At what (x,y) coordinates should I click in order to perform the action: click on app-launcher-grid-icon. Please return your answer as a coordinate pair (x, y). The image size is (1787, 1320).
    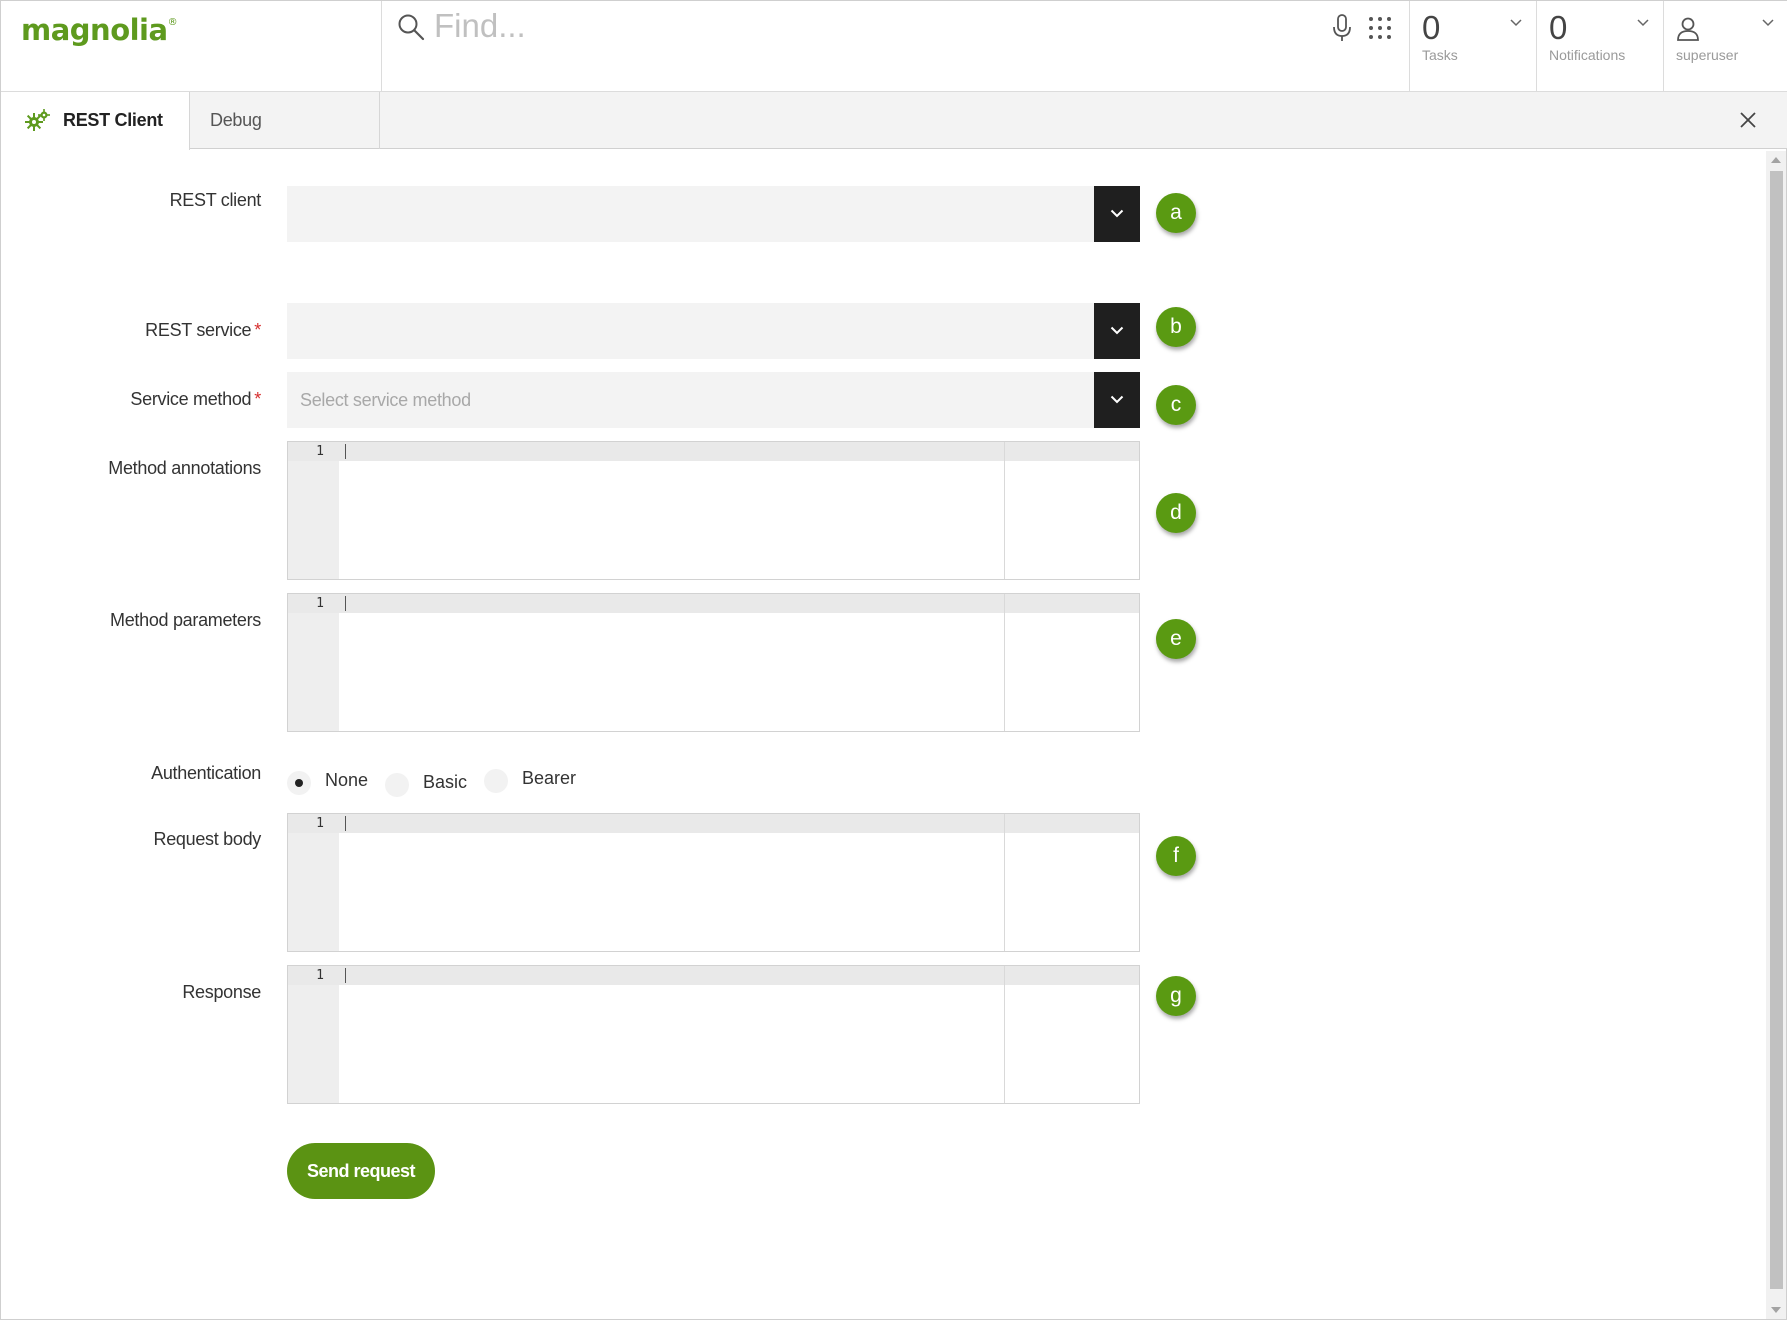
    Looking at the image, I should click on (1380, 28).